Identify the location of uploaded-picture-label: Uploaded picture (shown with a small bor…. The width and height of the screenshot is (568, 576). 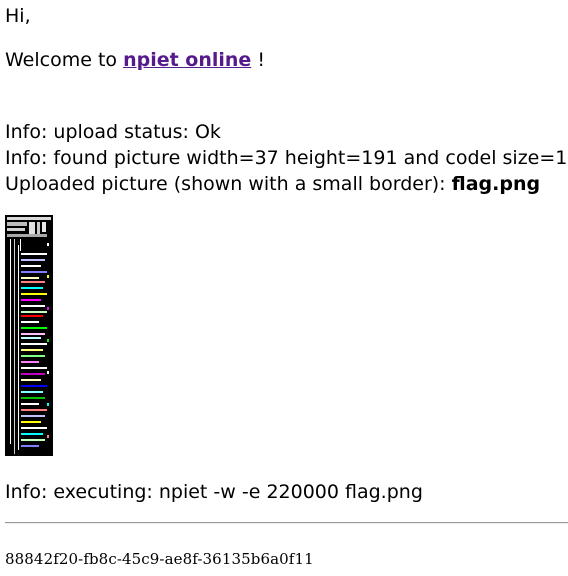
(225, 184).